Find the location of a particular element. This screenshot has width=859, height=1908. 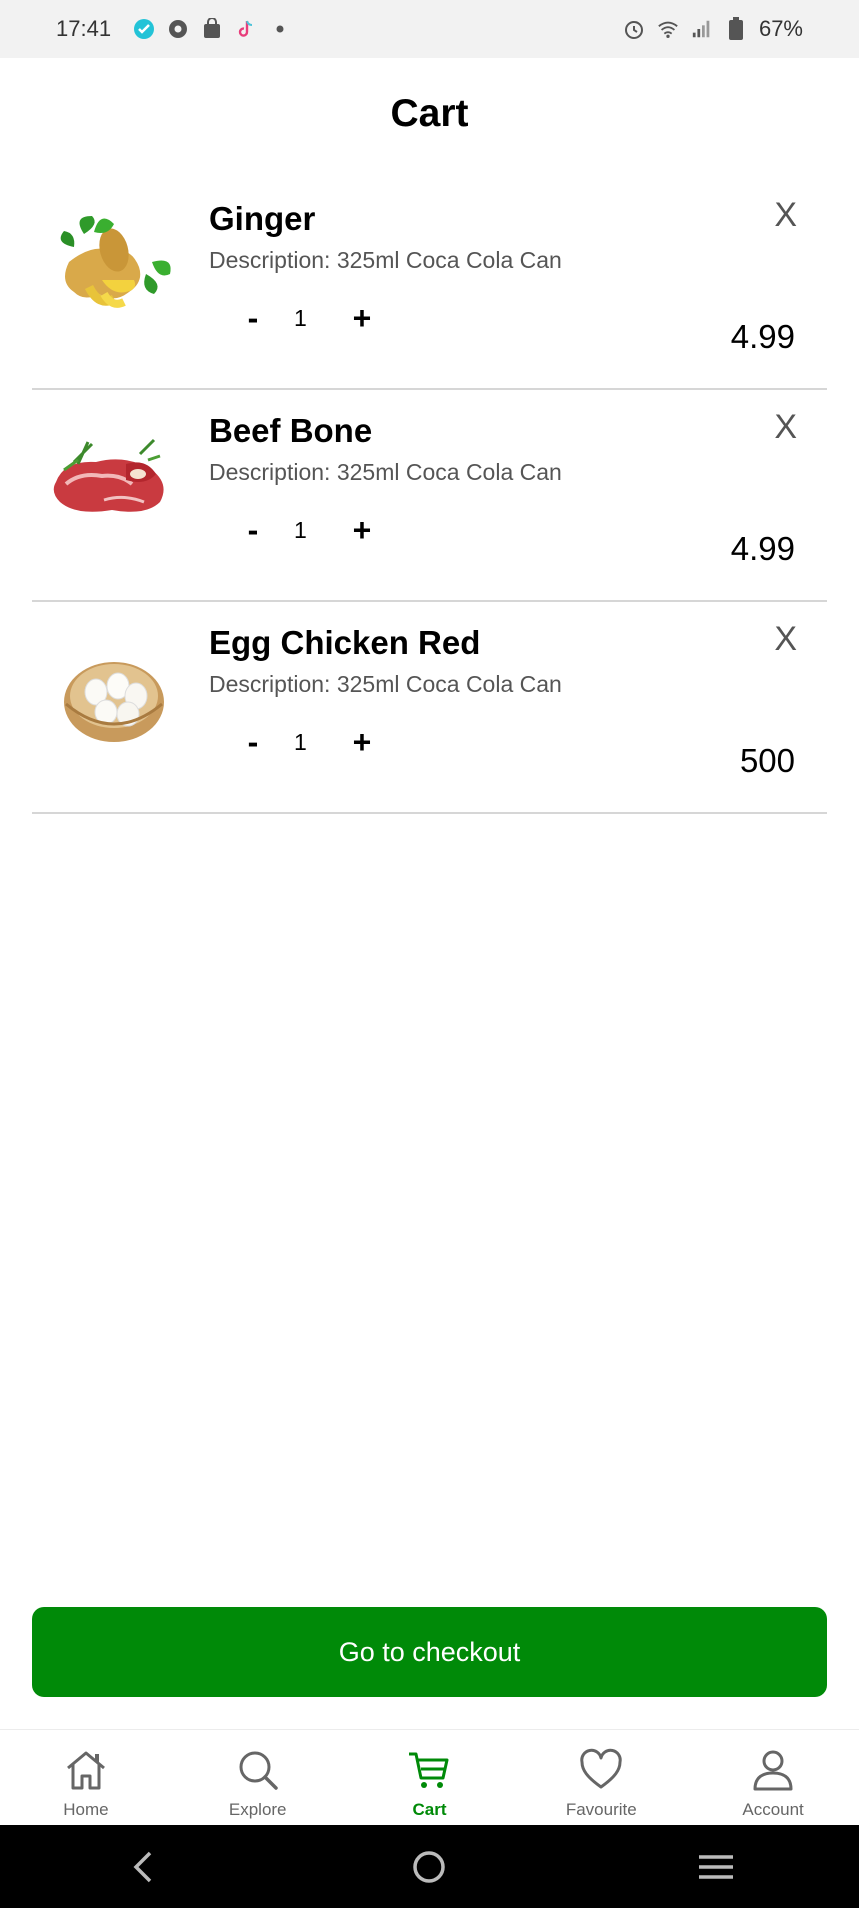

back-button is located at coordinates (143, 1867).